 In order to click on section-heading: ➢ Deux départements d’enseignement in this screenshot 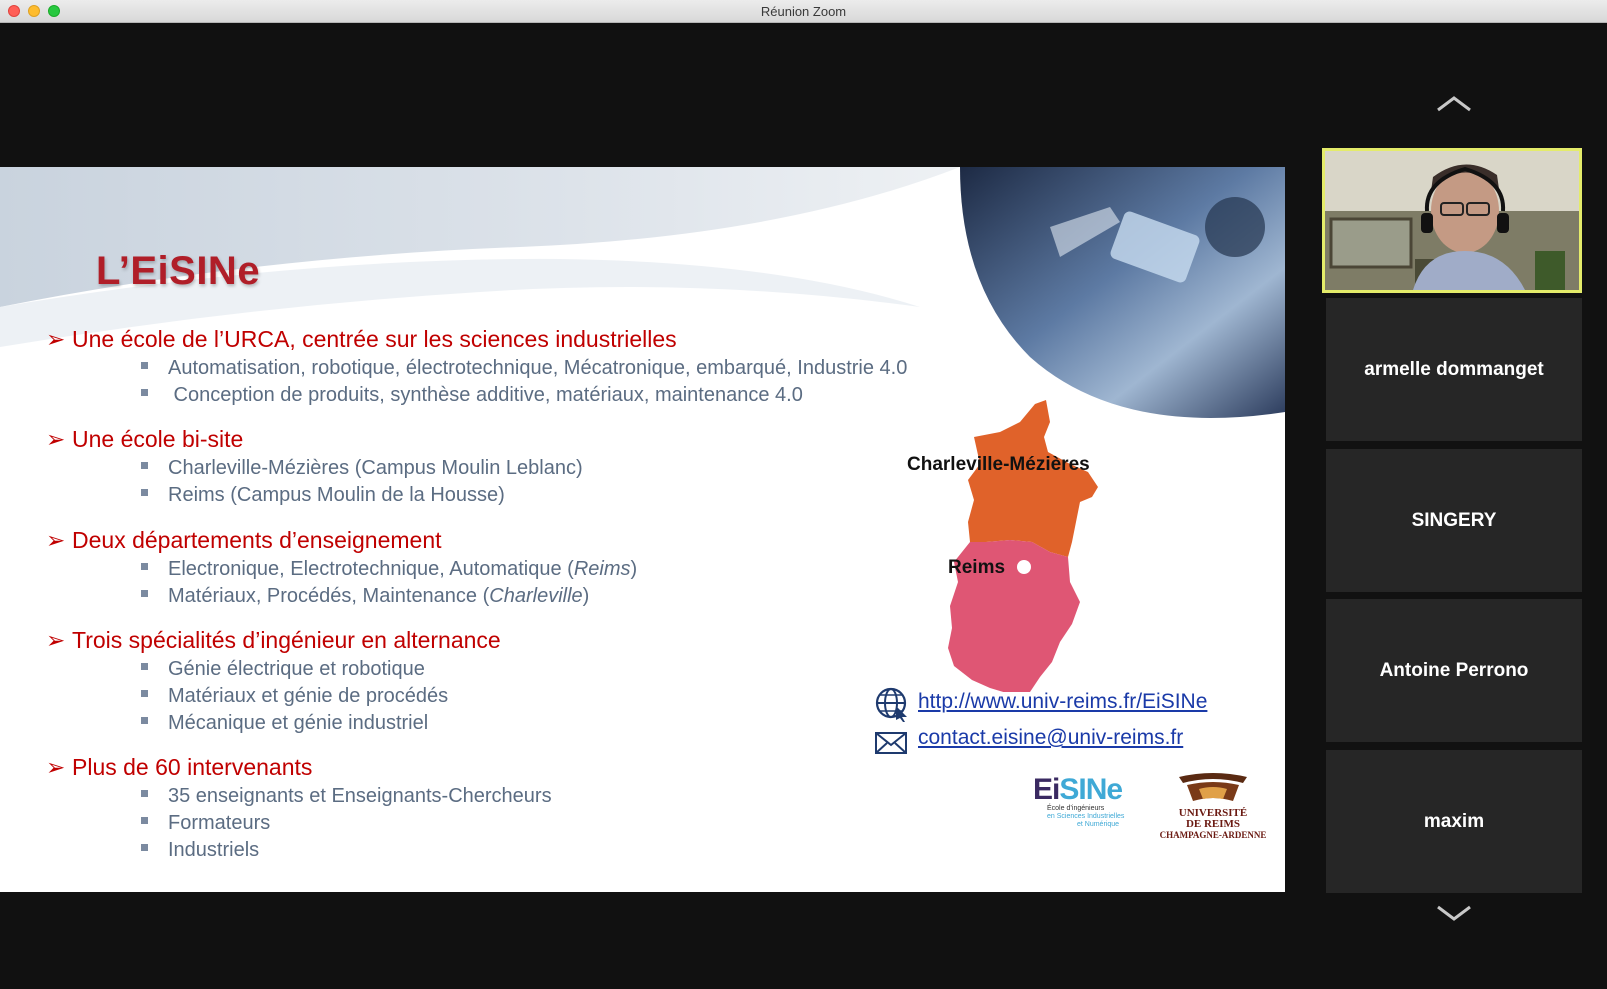, I will do `click(244, 540)`.